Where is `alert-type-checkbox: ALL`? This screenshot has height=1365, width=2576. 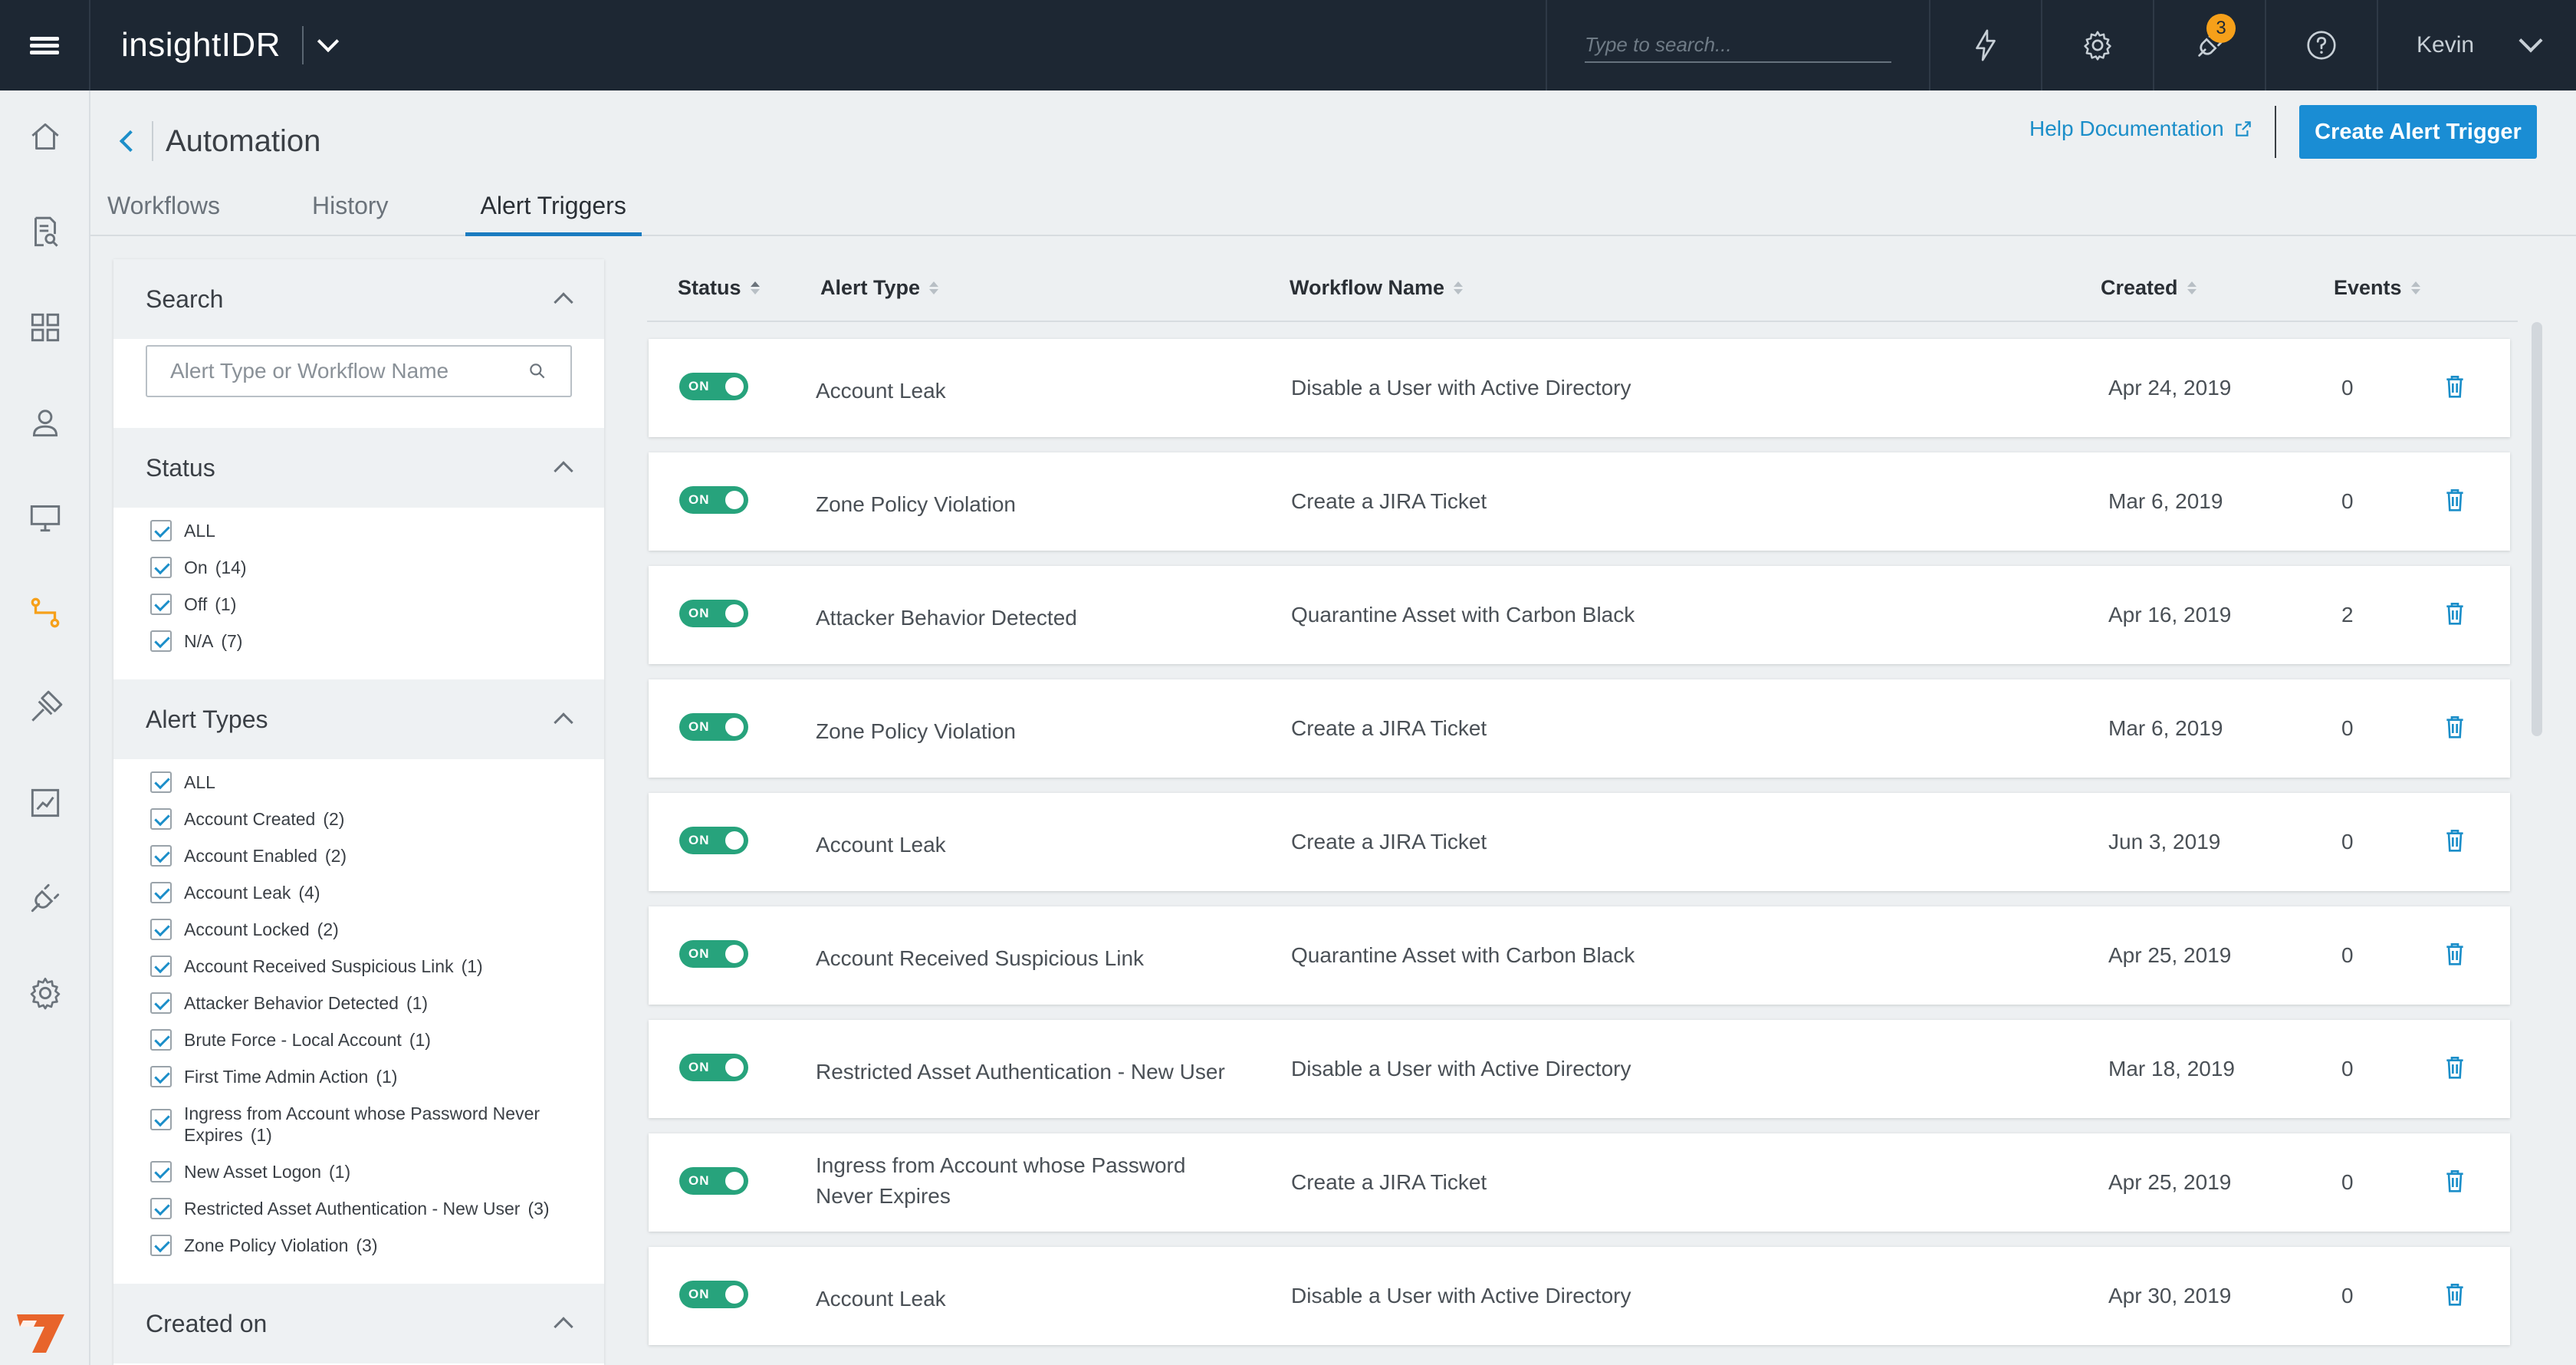
alert-type-checkbox: ALL is located at coordinates (377, 782).